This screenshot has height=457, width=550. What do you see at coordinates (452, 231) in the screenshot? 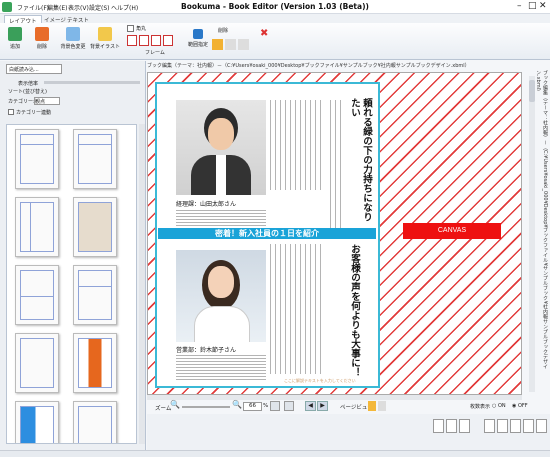
I see `canvas-label: CANVAS` at bounding box center [452, 231].